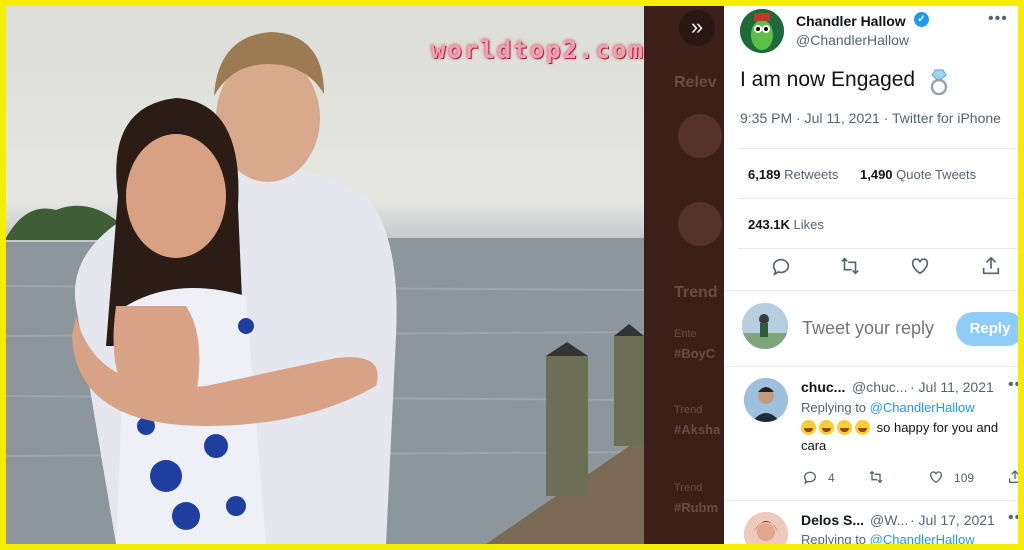  Describe the element at coordinates (877, 328) in the screenshot. I see `reply-input` at that location.